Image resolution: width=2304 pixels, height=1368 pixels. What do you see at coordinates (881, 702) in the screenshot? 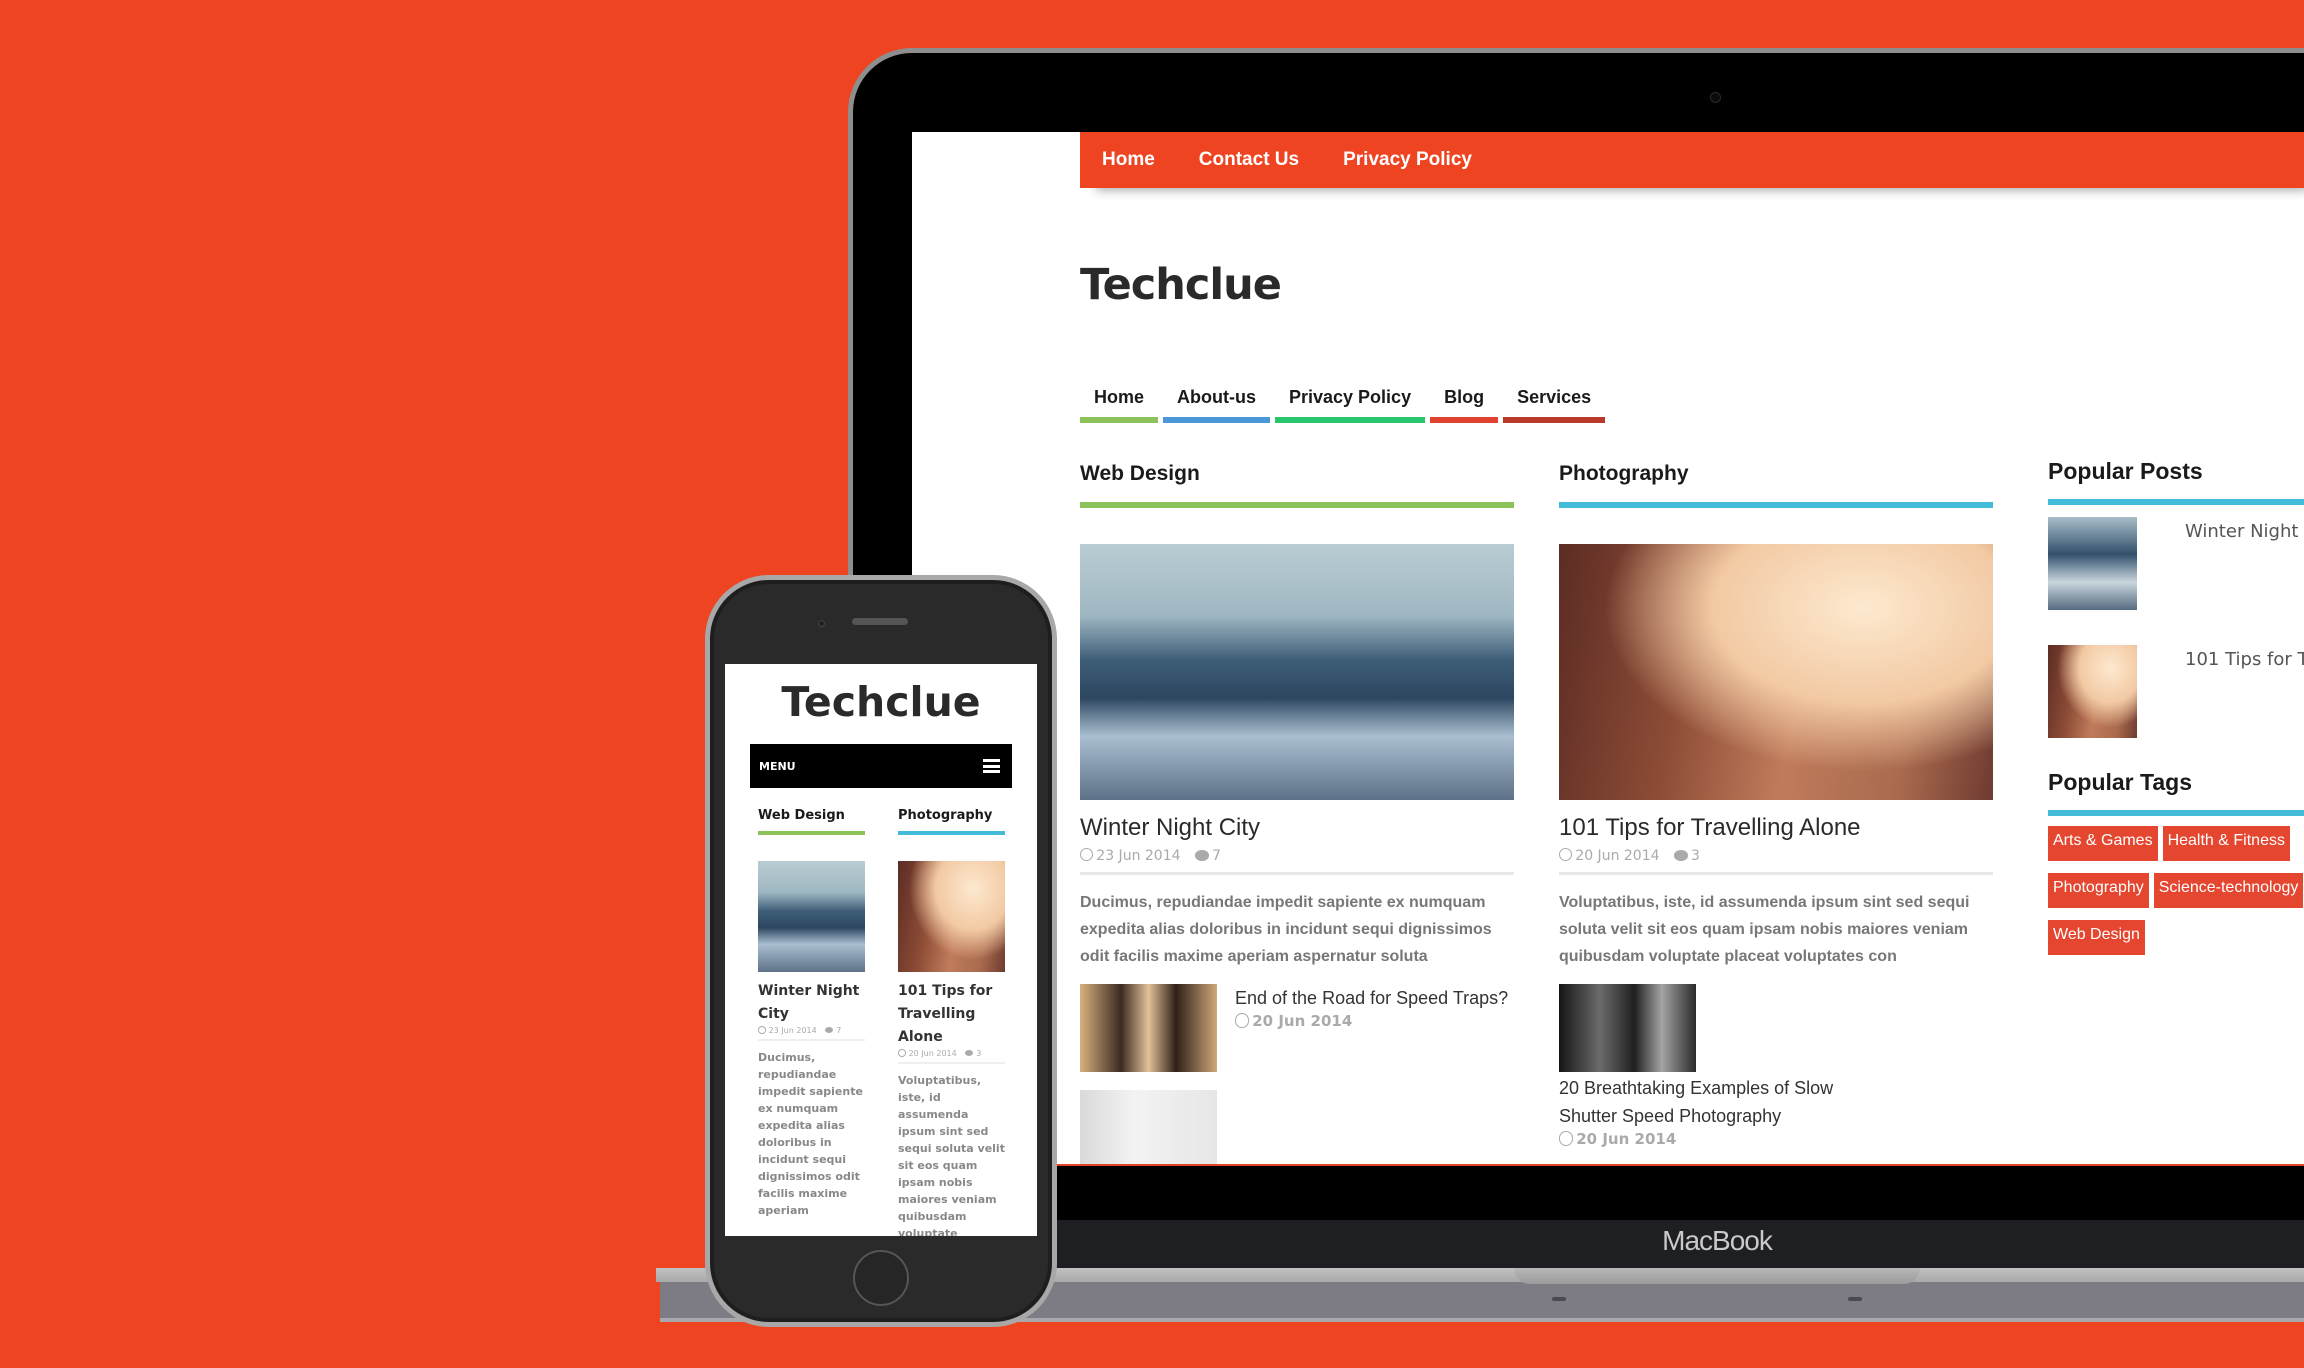
I see `mobile-site-title: Techclue` at bounding box center [881, 702].